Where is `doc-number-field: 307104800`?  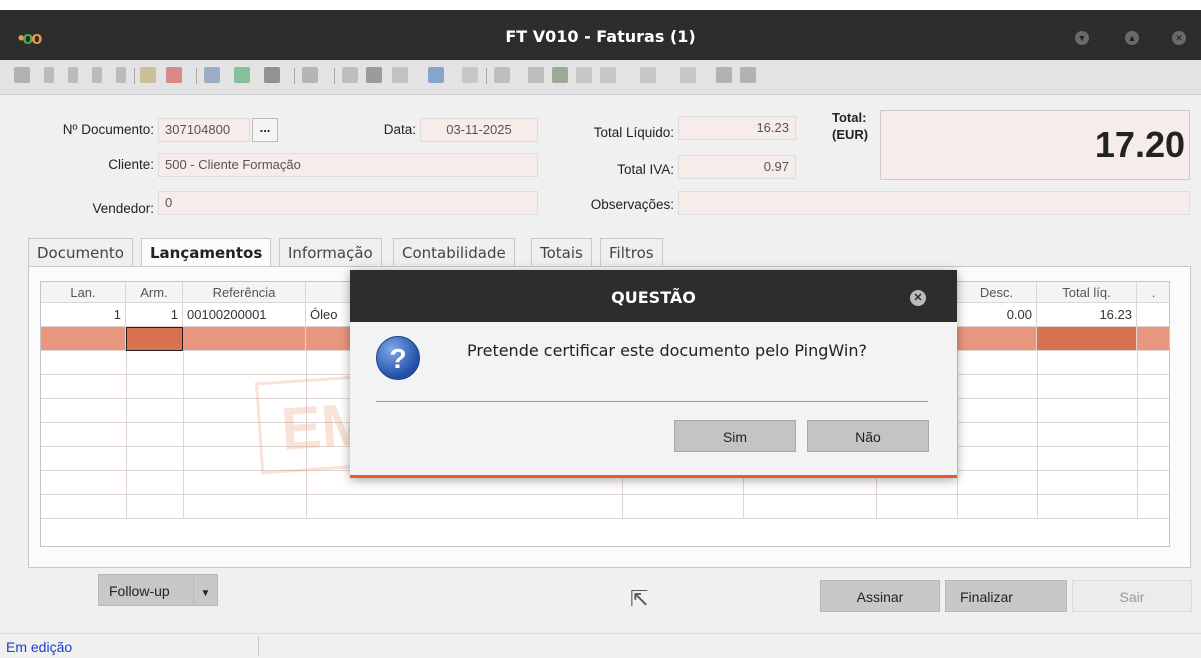 doc-number-field: 307104800 is located at coordinates (204, 130).